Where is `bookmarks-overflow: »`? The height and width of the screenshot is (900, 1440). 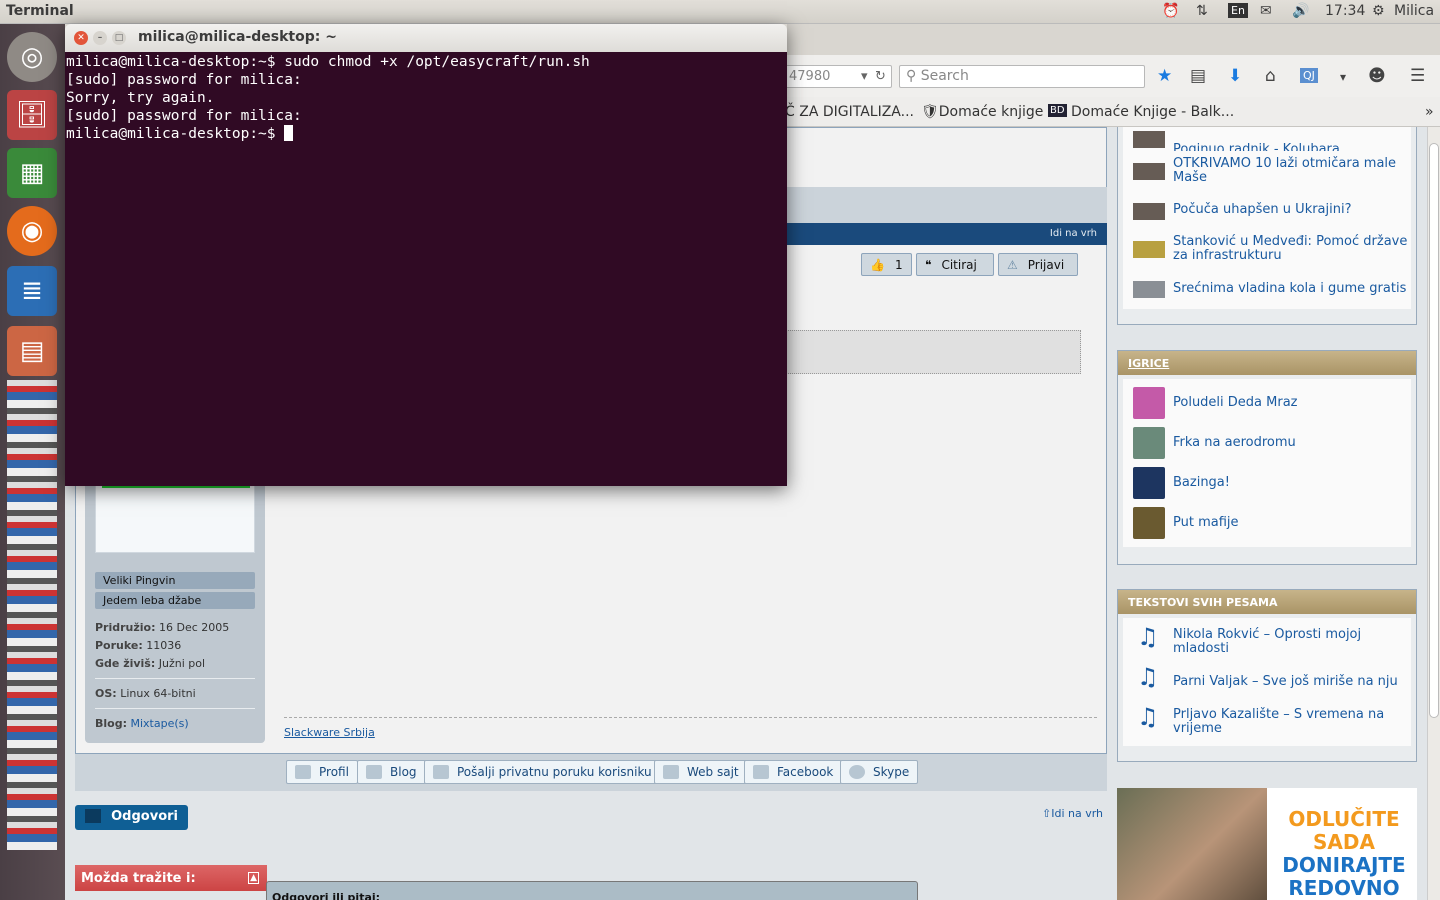
bookmarks-overflow: » is located at coordinates (1429, 112).